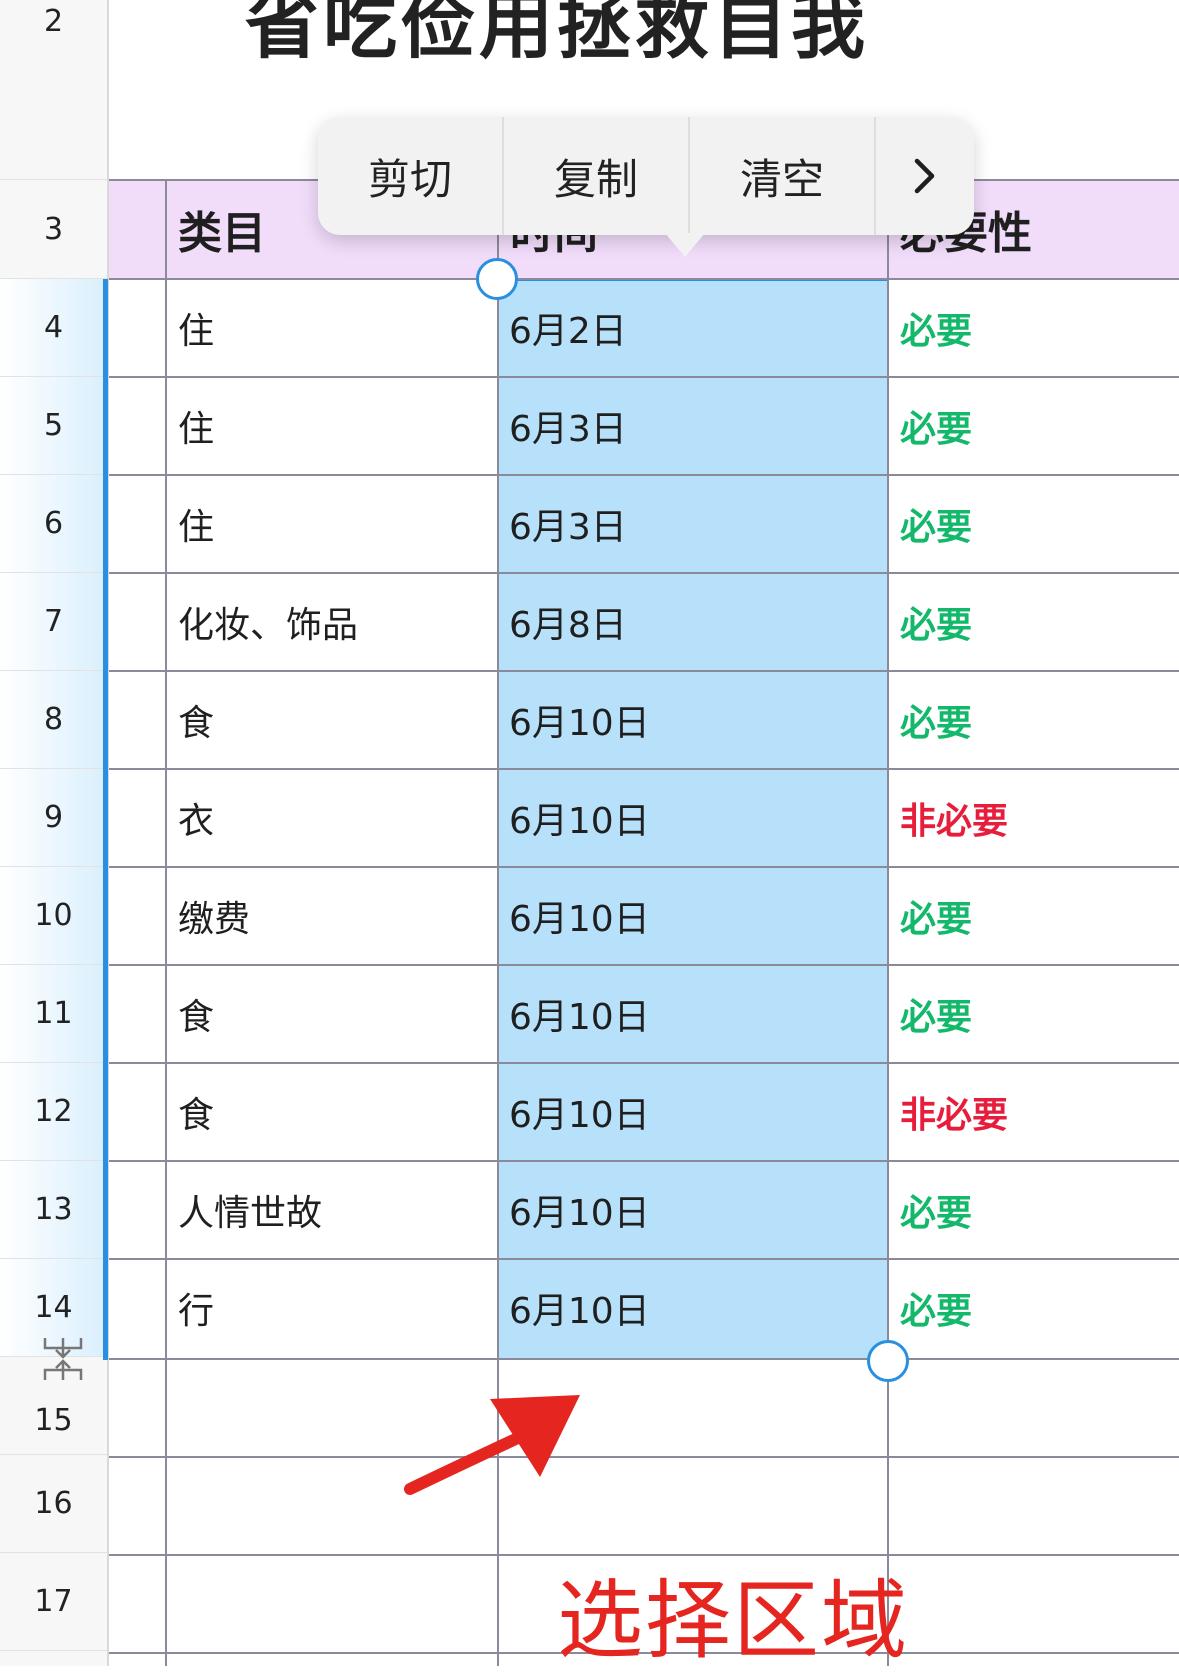 The width and height of the screenshot is (1179, 1675). I want to click on row-header-8: 8, so click(53, 720).